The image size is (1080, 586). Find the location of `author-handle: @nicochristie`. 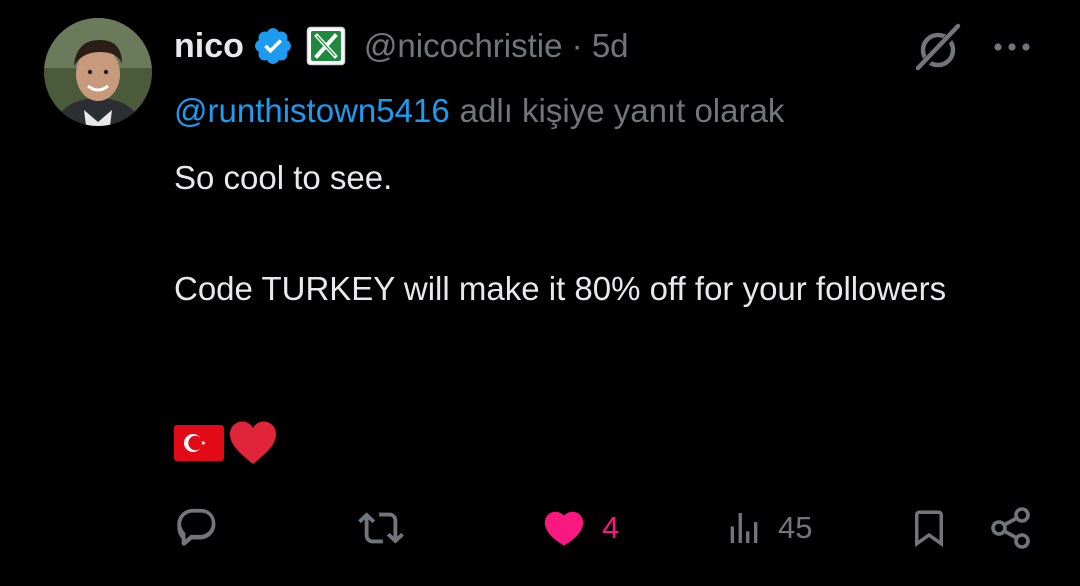

author-handle: @nicochristie is located at coordinates (463, 45).